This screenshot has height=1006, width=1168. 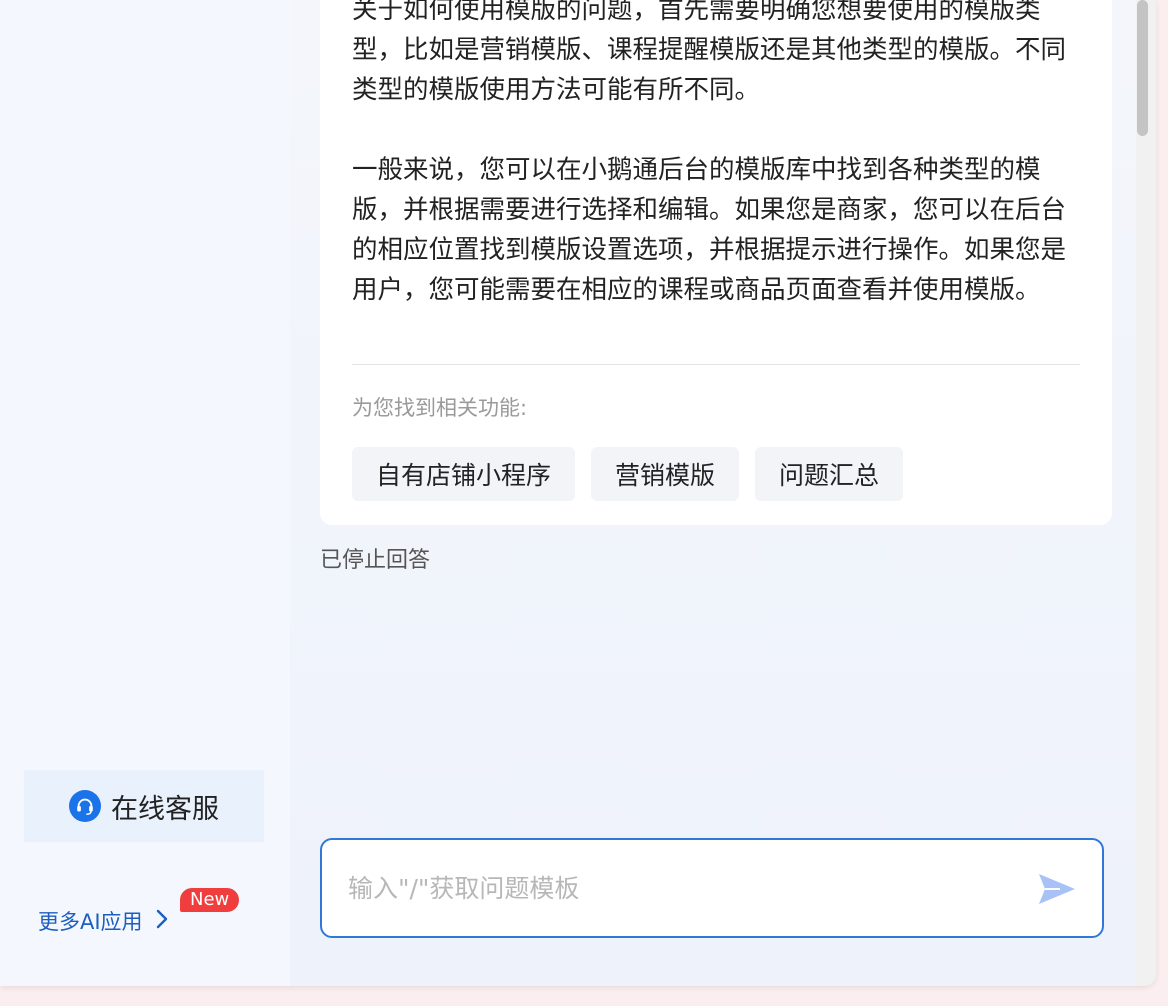 I want to click on new-badge: New, so click(x=210, y=900).